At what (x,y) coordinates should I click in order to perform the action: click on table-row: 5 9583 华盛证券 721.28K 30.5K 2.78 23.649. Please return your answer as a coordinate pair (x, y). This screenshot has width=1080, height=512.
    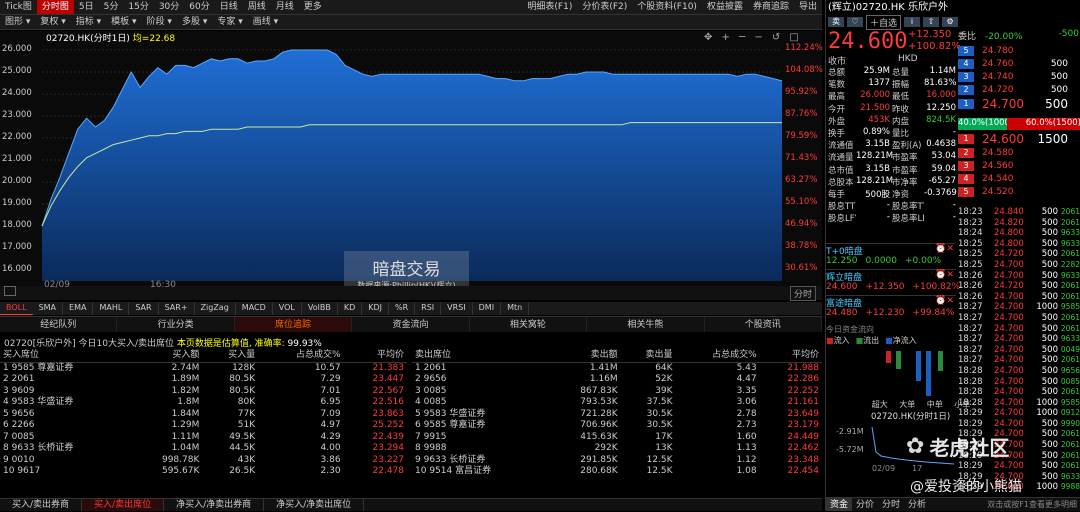
    Looking at the image, I should click on (617, 415).